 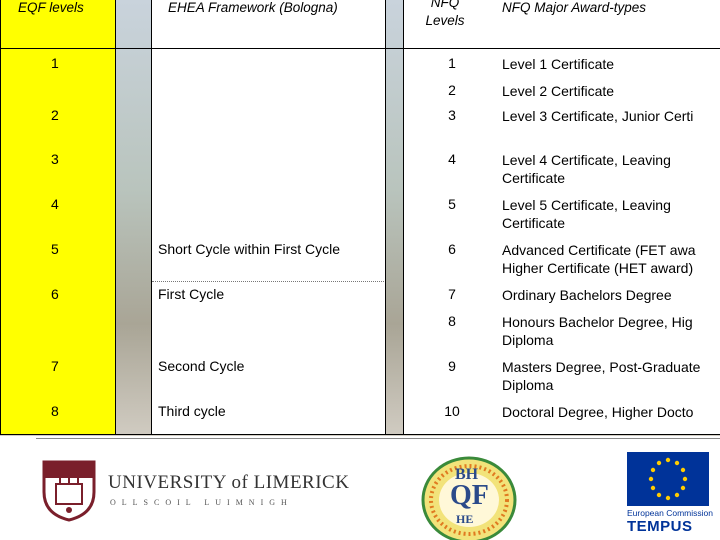 I want to click on ehea-divider, so click(x=268, y=281).